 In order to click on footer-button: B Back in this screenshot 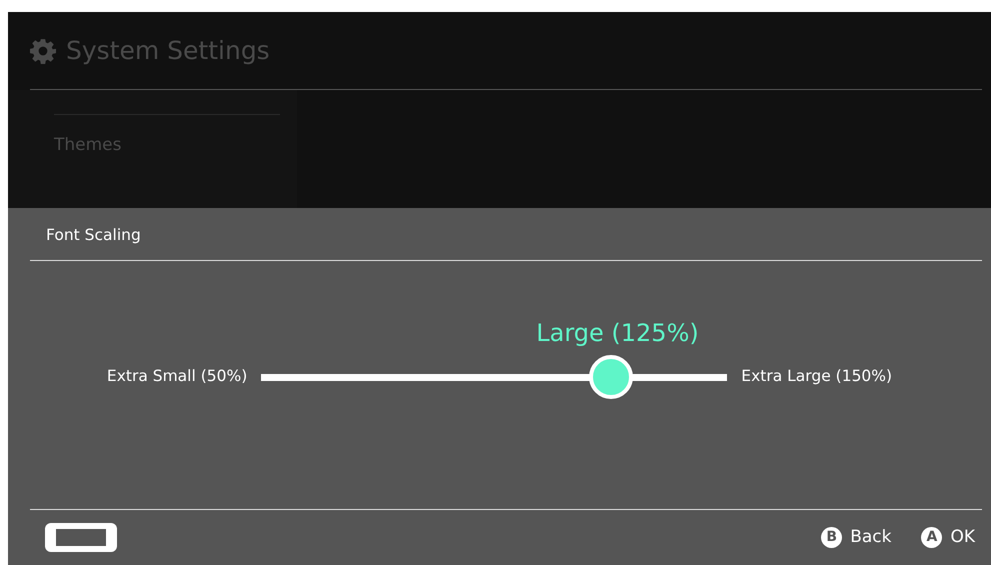, I will do `click(856, 537)`.